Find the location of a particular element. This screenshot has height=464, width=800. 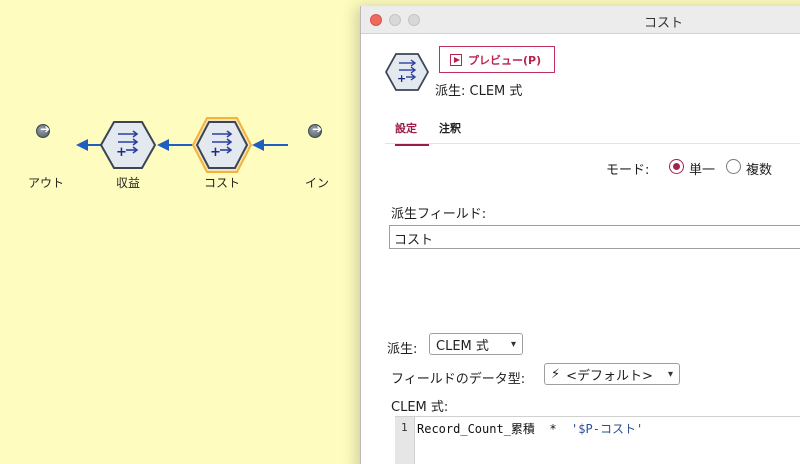

derive-node-revenue-icon: + is located at coordinates (128, 145).